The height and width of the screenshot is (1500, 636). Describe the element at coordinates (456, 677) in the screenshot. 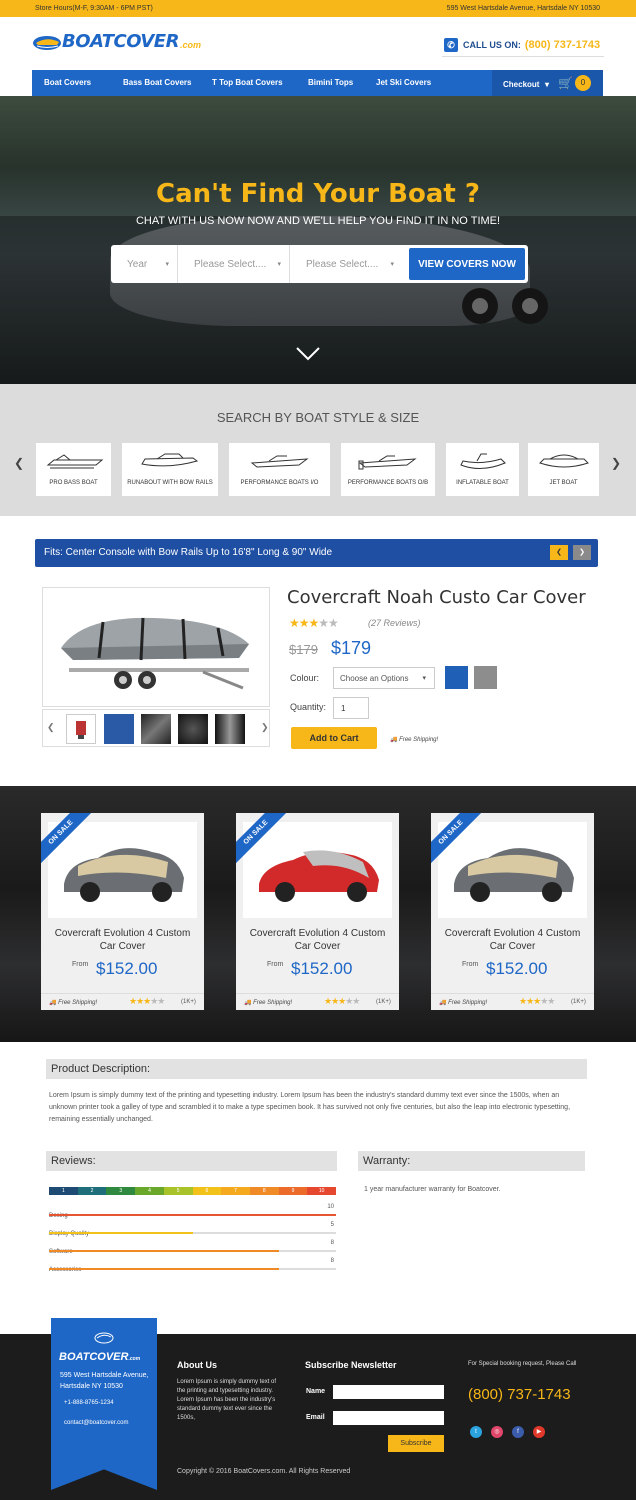

I see `swatch-blue` at that location.